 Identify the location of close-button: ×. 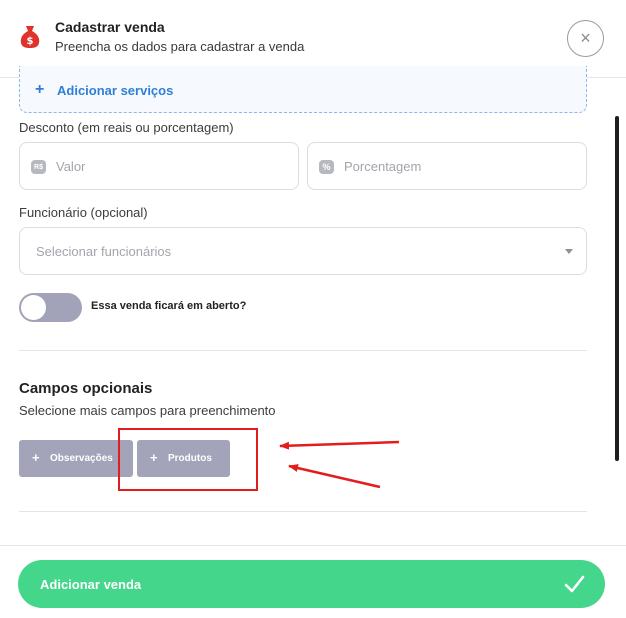
(585, 38).